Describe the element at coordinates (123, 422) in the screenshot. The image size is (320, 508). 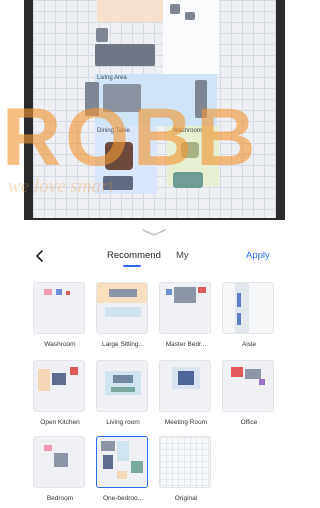
I see `template-label: Living room` at that location.